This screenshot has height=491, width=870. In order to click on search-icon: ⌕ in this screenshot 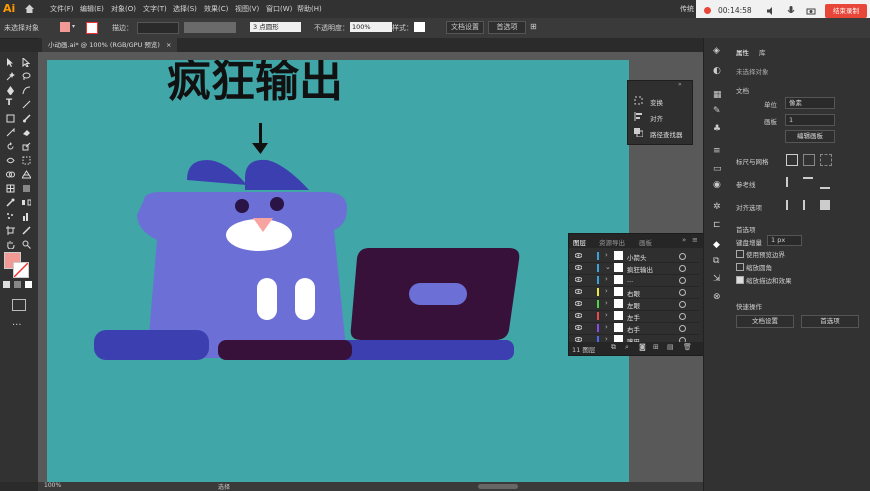, I will do `click(627, 347)`.